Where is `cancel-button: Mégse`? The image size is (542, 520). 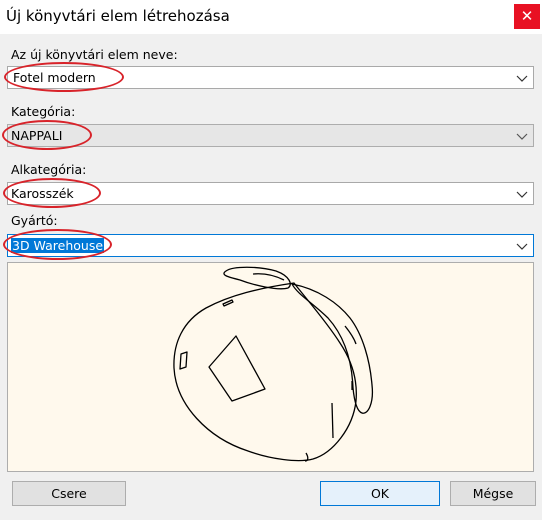 cancel-button: Mégse is located at coordinates (493, 493).